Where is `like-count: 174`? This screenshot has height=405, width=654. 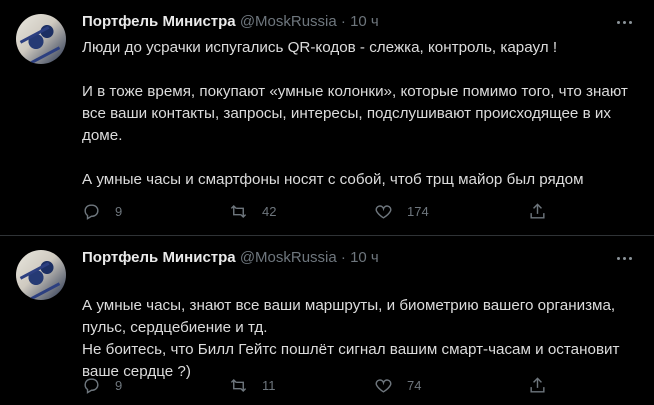
like-count: 174 is located at coordinates (418, 211).